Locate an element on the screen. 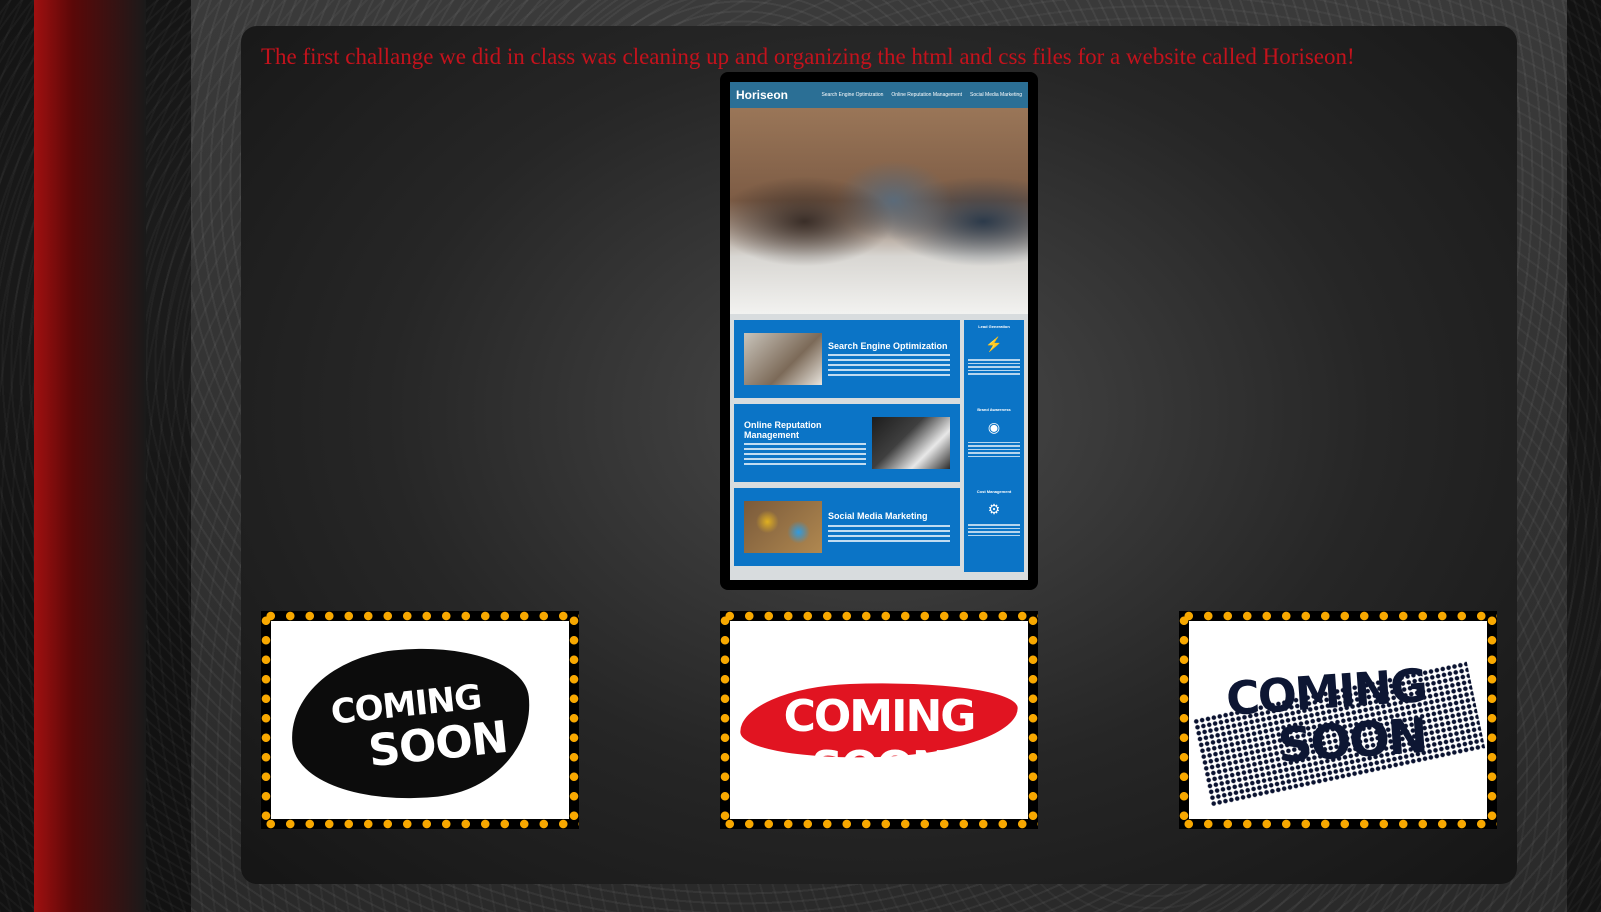 The height and width of the screenshot is (912, 1601). aside-block-lead-generation: Lead Generation ⚡ is located at coordinates (994, 363).